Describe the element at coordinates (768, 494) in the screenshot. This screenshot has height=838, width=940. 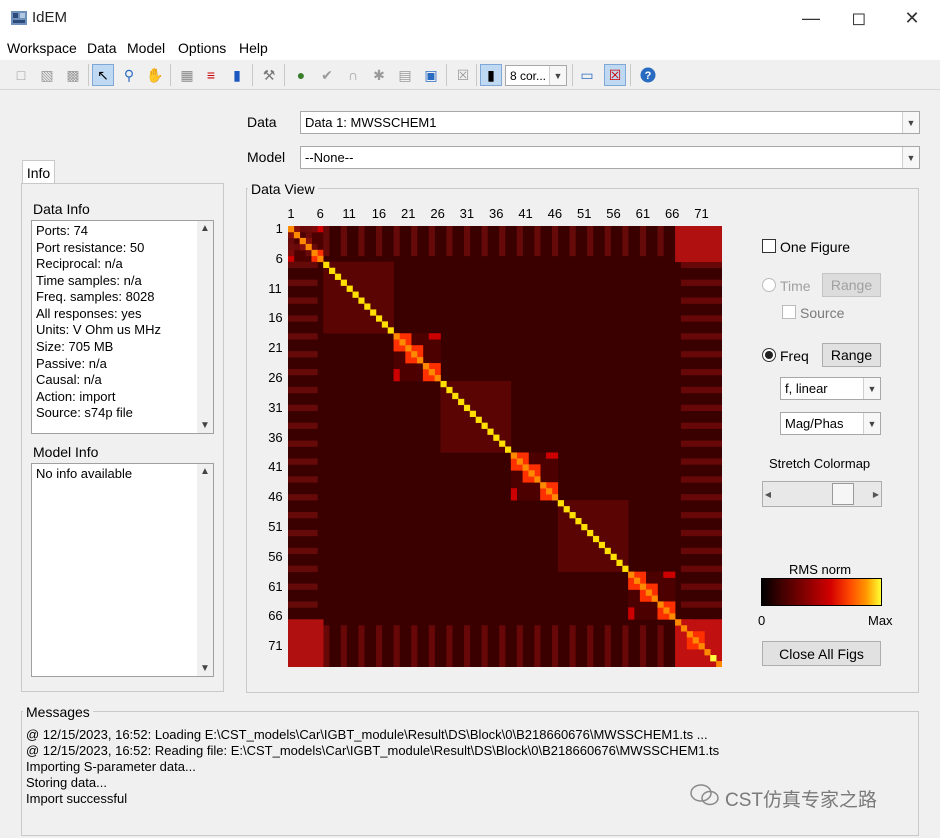
I see `chevron-left-icon: ◀` at that location.